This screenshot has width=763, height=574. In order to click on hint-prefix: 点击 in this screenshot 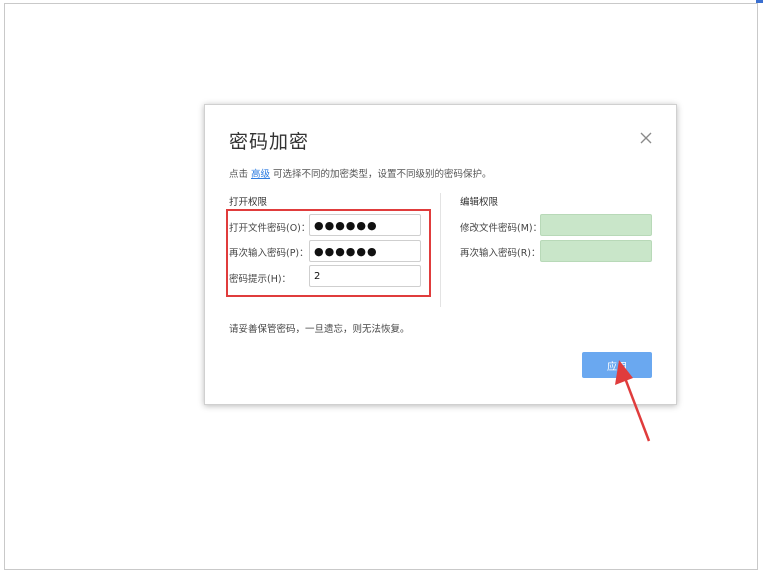, I will do `click(239, 174)`.